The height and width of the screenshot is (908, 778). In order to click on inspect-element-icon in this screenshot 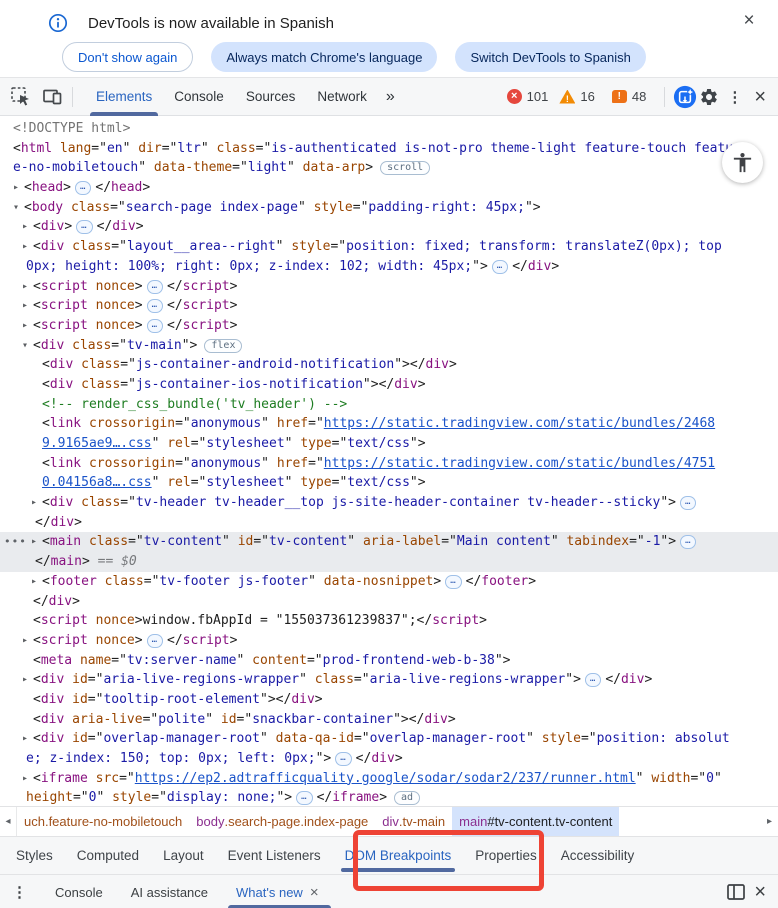, I will do `click(20, 97)`.